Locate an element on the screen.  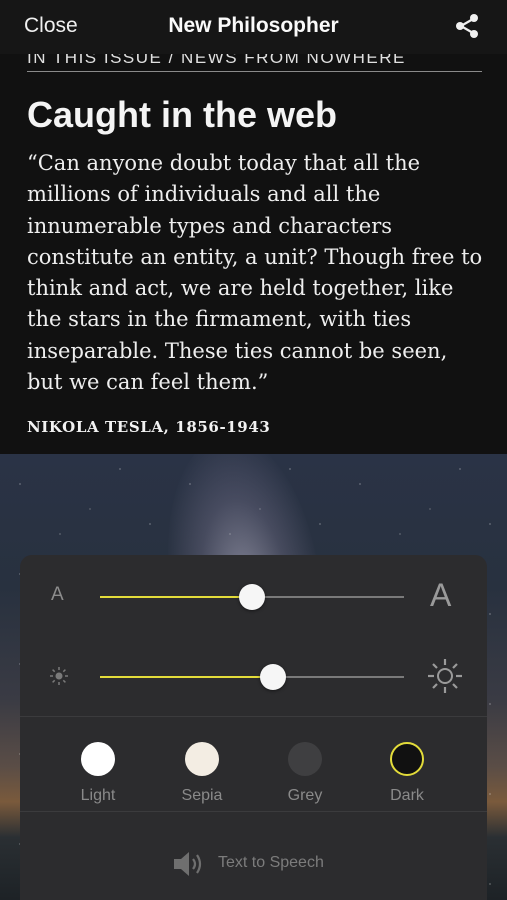
brightness-slider-fill is located at coordinates (187, 677).